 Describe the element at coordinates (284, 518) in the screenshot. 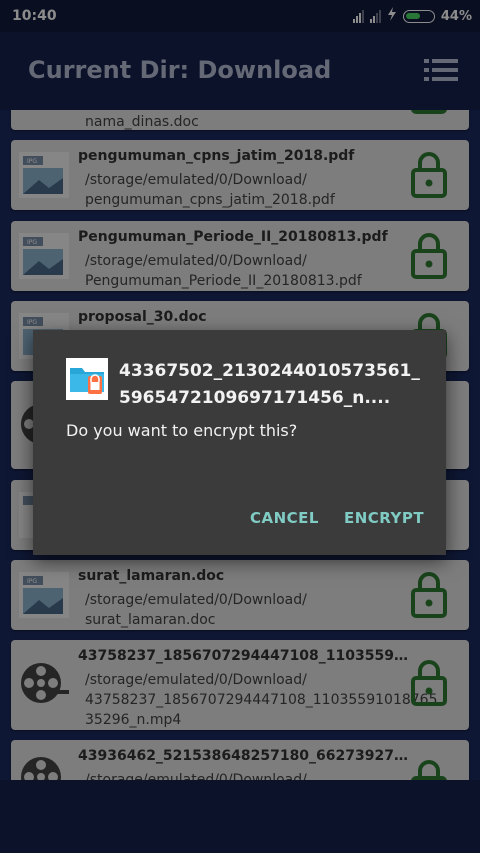

I see `cancel-button: CANCEL` at that location.